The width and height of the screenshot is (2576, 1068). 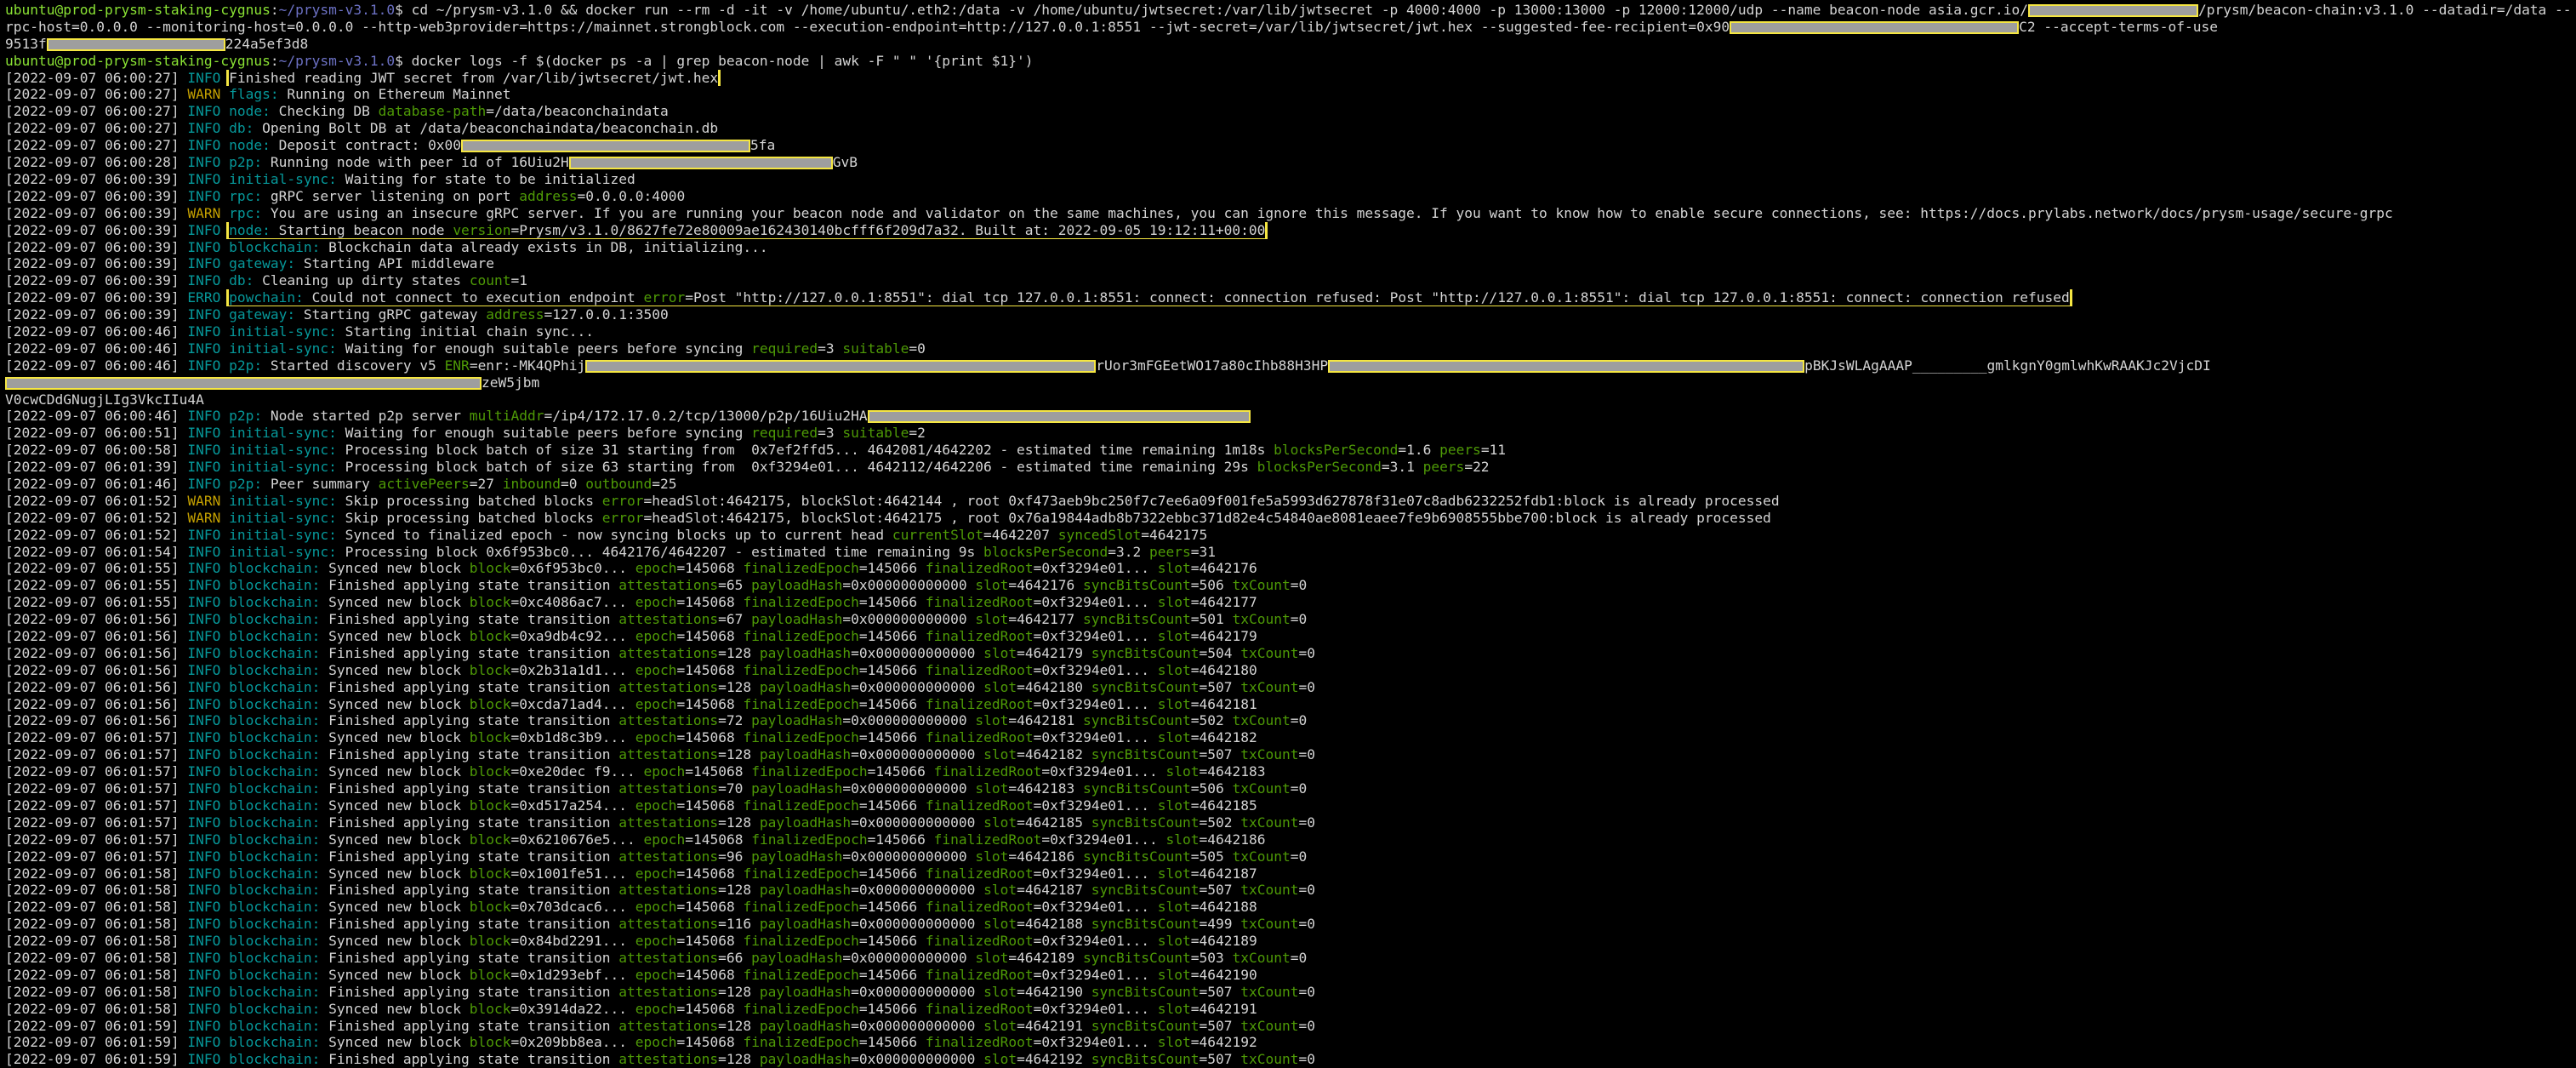 I want to click on log-field-value: 65, so click(x=735, y=585).